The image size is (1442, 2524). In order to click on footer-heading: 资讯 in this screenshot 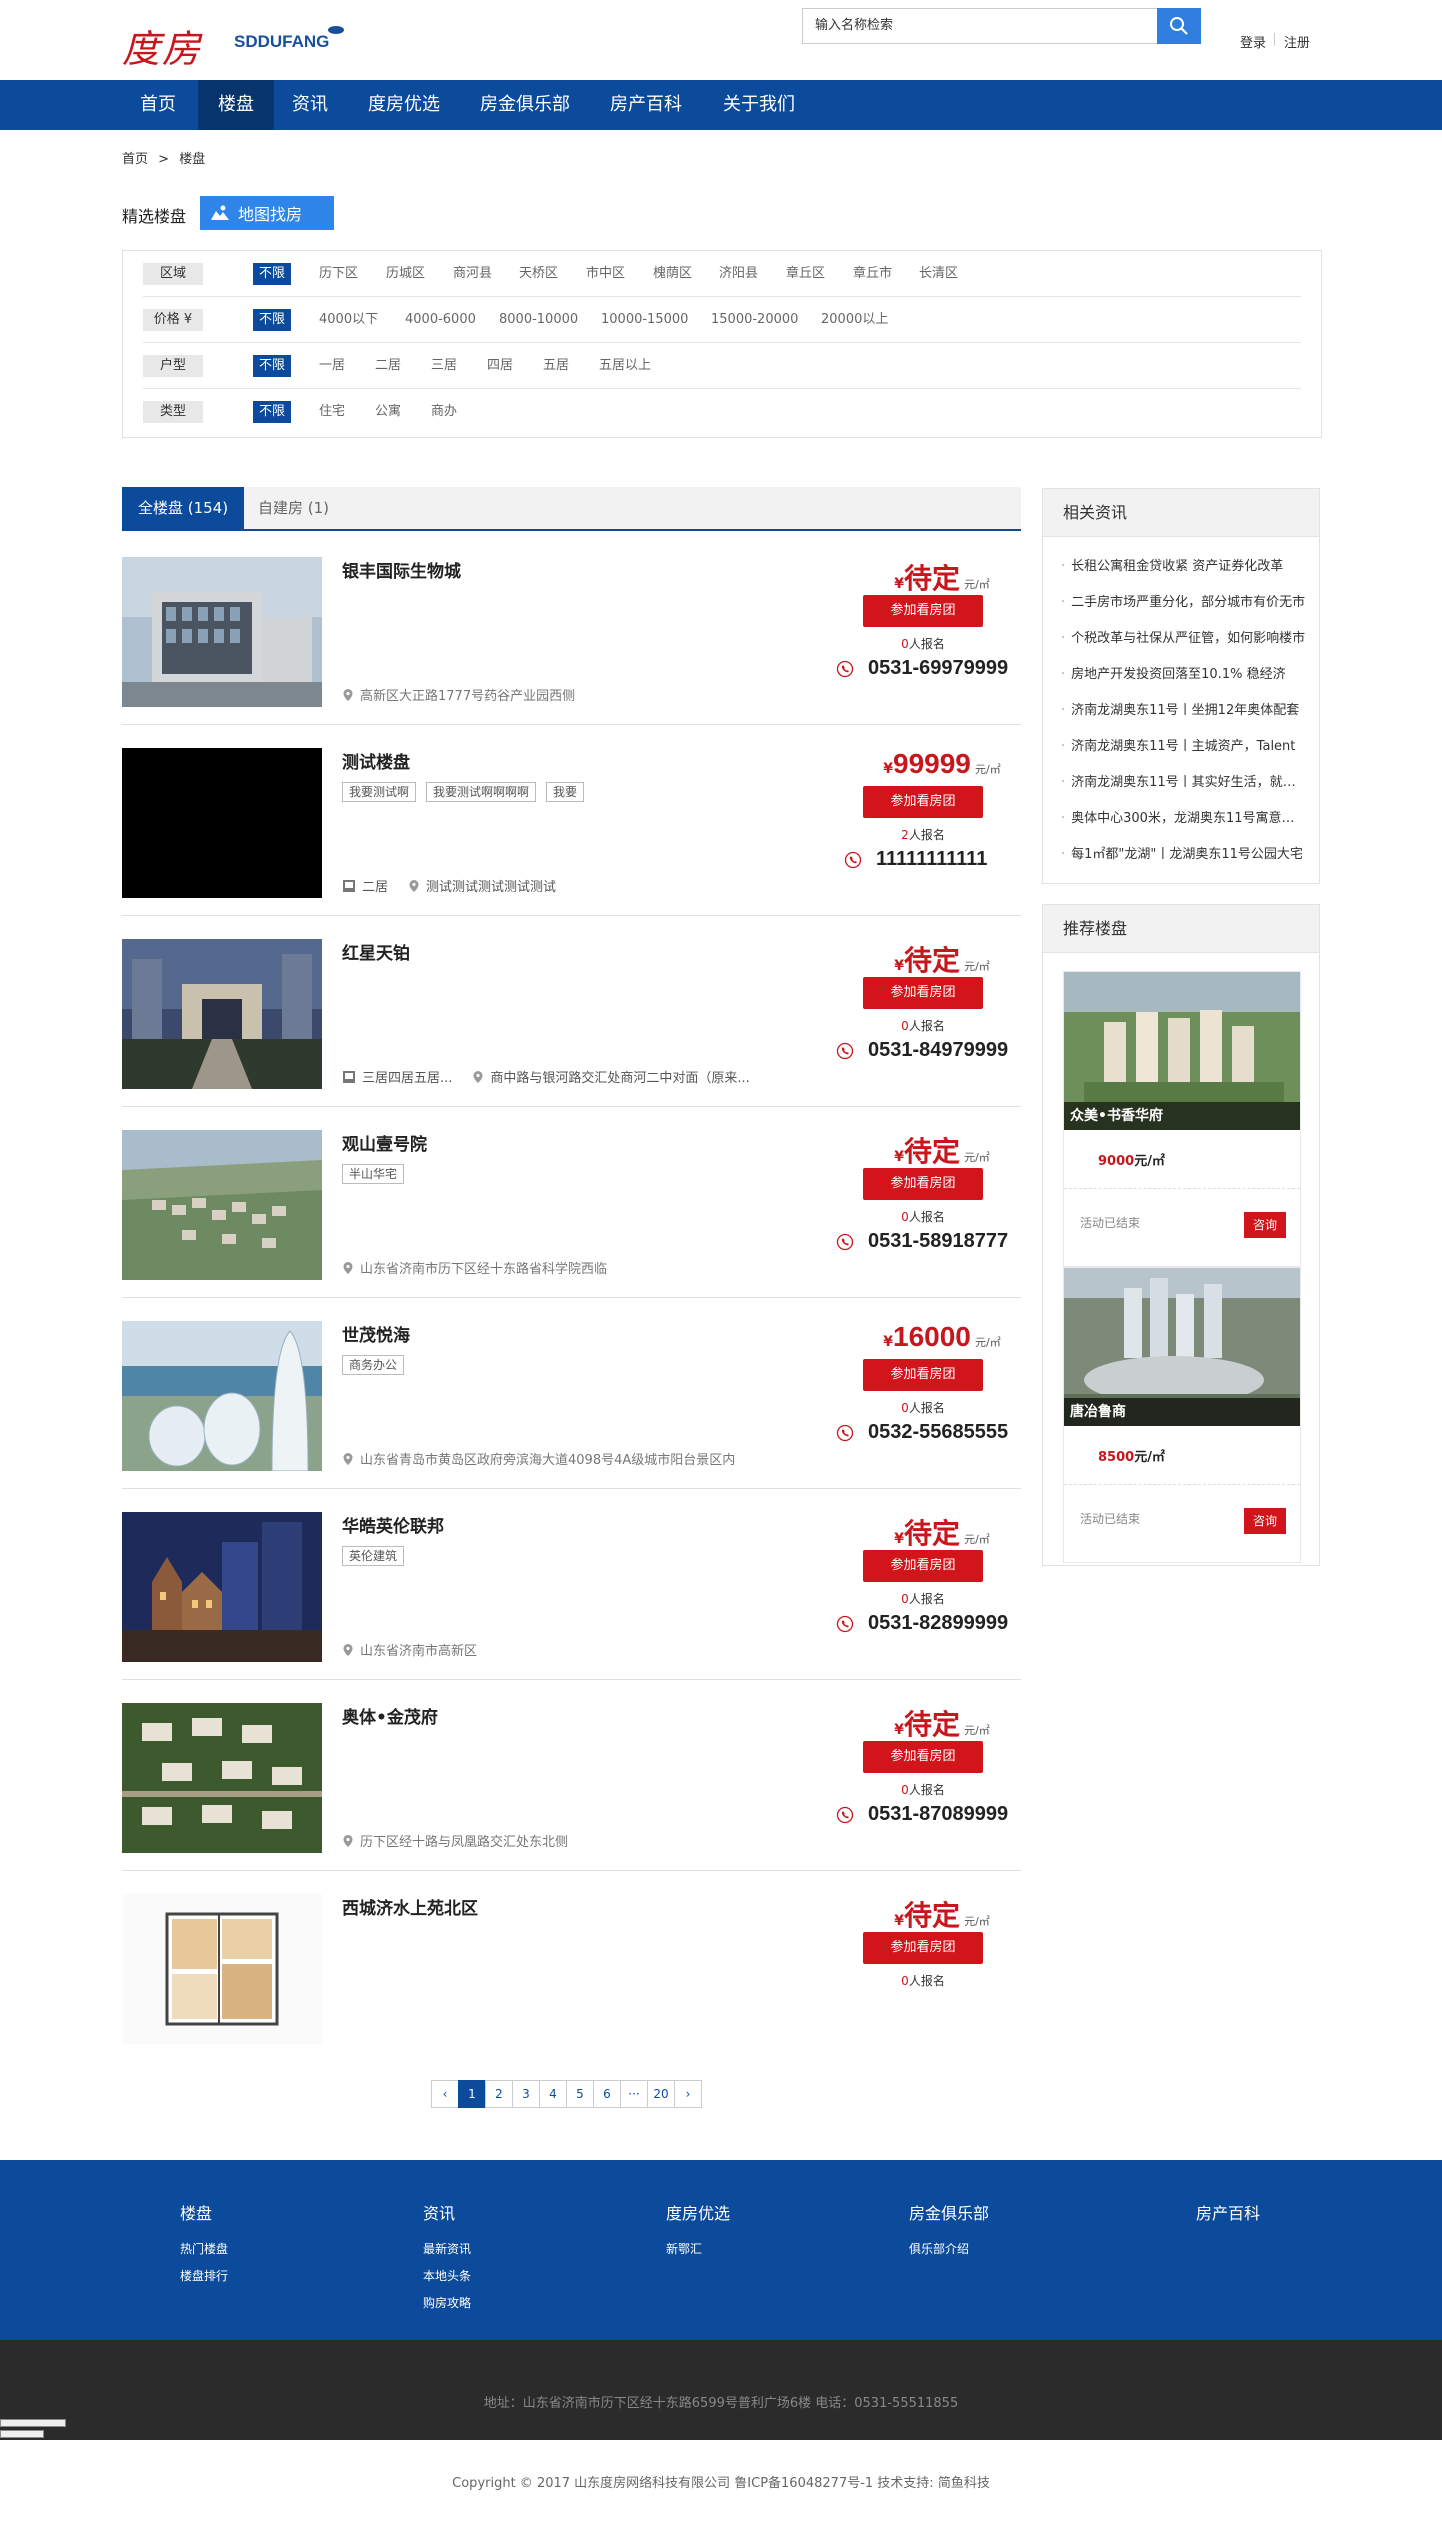, I will do `click(447, 2212)`.